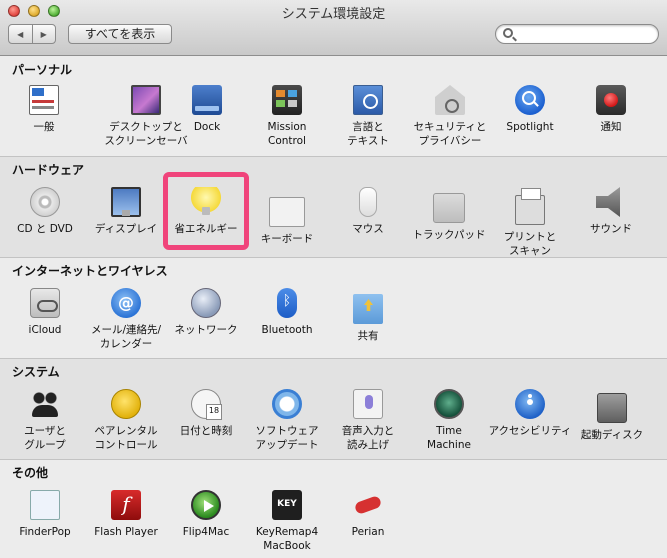 The image size is (667, 558). Describe the element at coordinates (450, 134) in the screenshot. I see `pref-label: セキュリティと プライバシー` at that location.